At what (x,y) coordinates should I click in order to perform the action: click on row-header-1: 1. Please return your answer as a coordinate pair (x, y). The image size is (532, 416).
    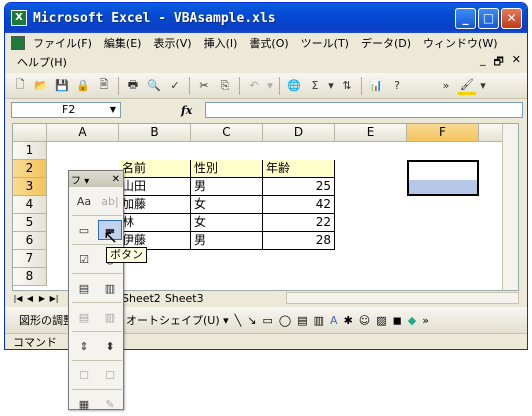
    Looking at the image, I should click on (30, 151).